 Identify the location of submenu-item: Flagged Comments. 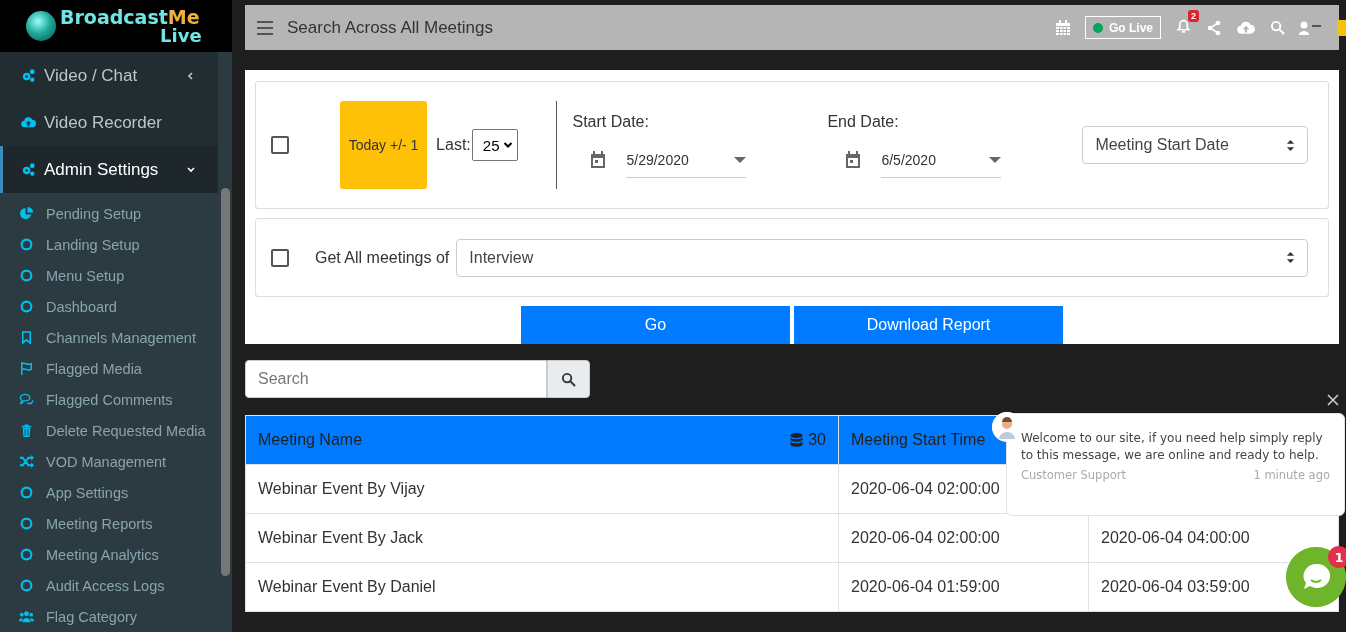
(109, 399).